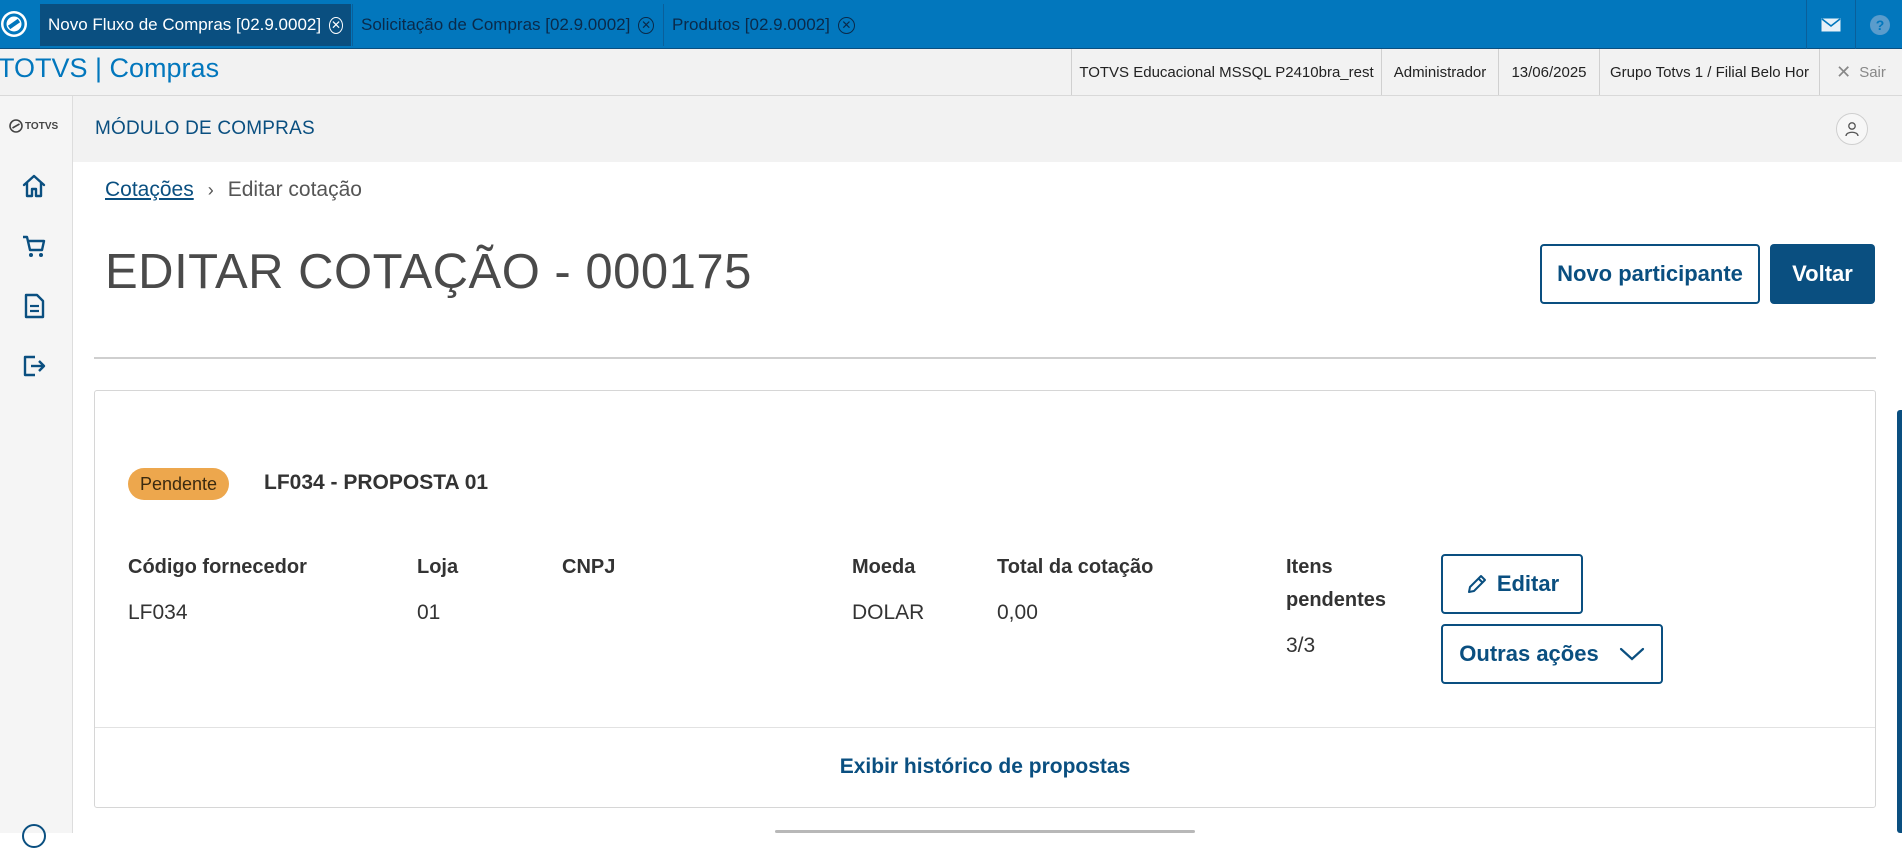 This screenshot has height=848, width=1902. Describe the element at coordinates (589, 567) in the screenshot. I see `cnpj-label: CNPJ` at that location.